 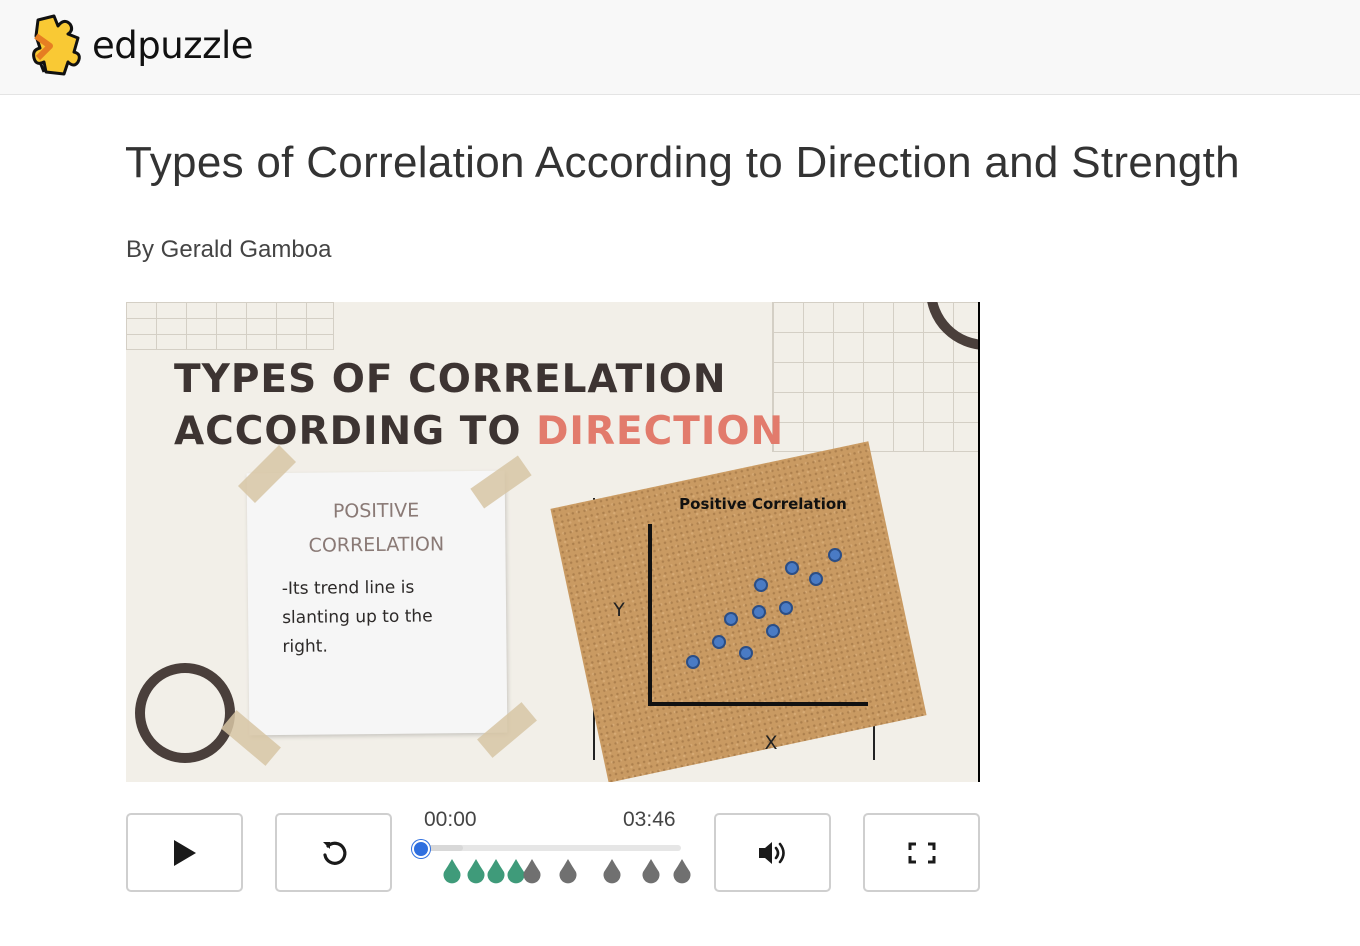 What do you see at coordinates (551, 848) in the screenshot?
I see `progress-track` at bounding box center [551, 848].